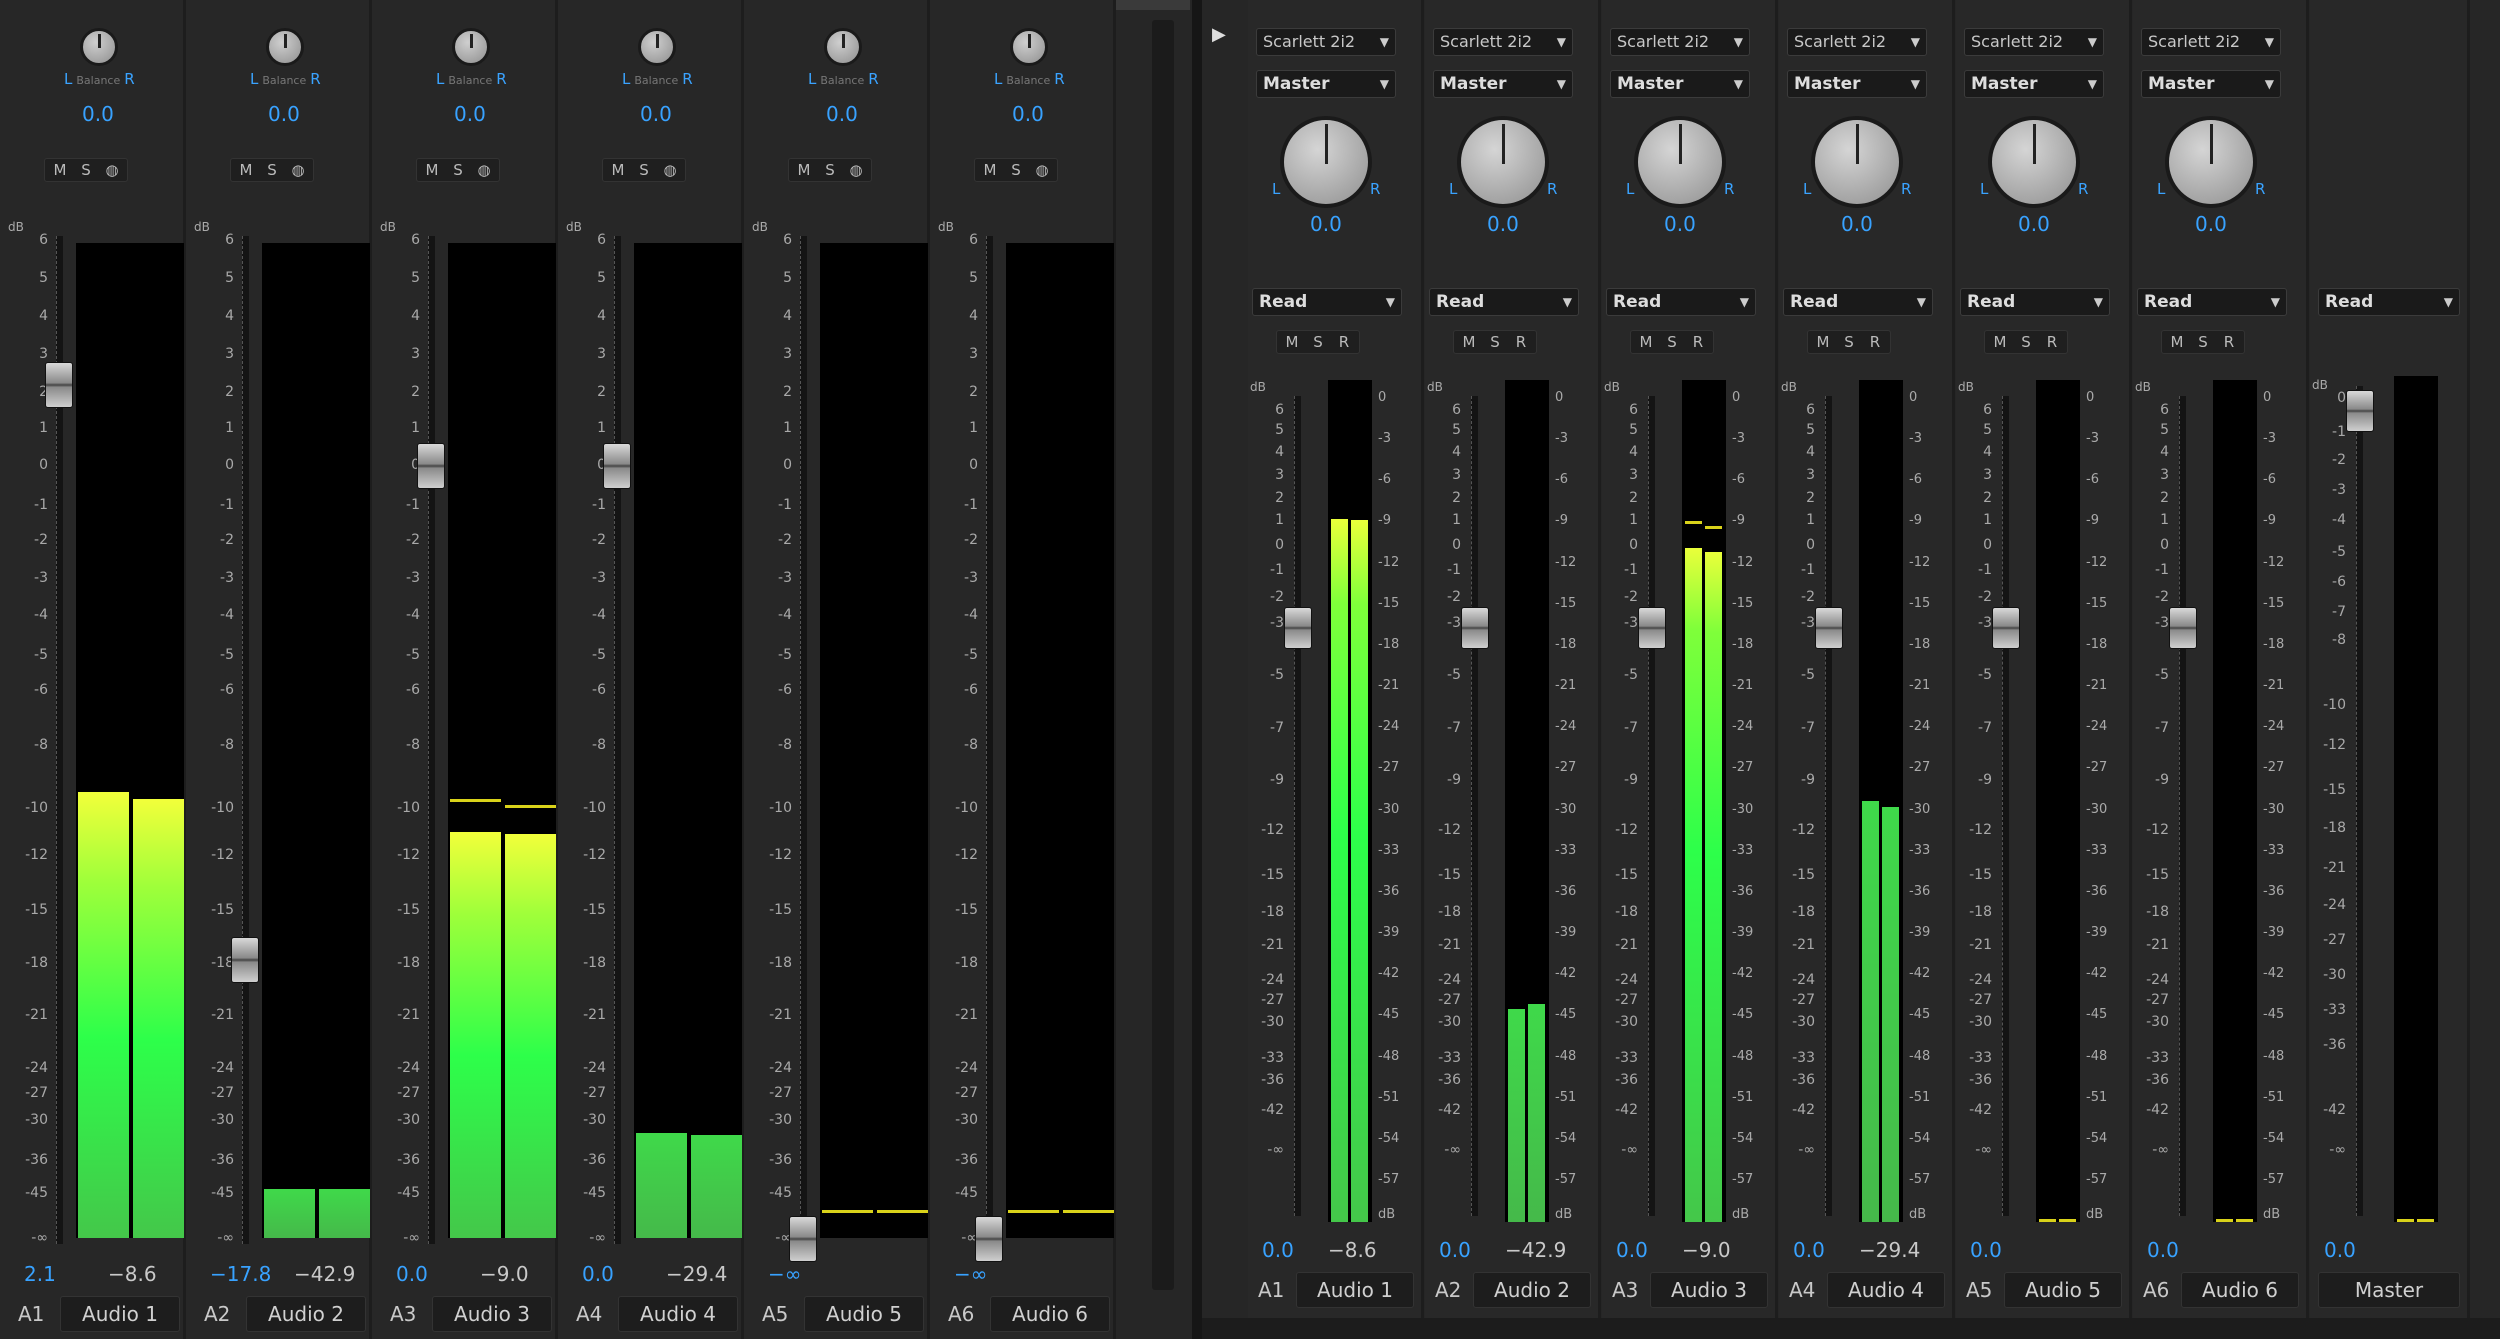 Image resolution: width=2500 pixels, height=1339 pixels. Describe the element at coordinates (2360, 411) in the screenshot. I see `master-volume-fader` at that location.